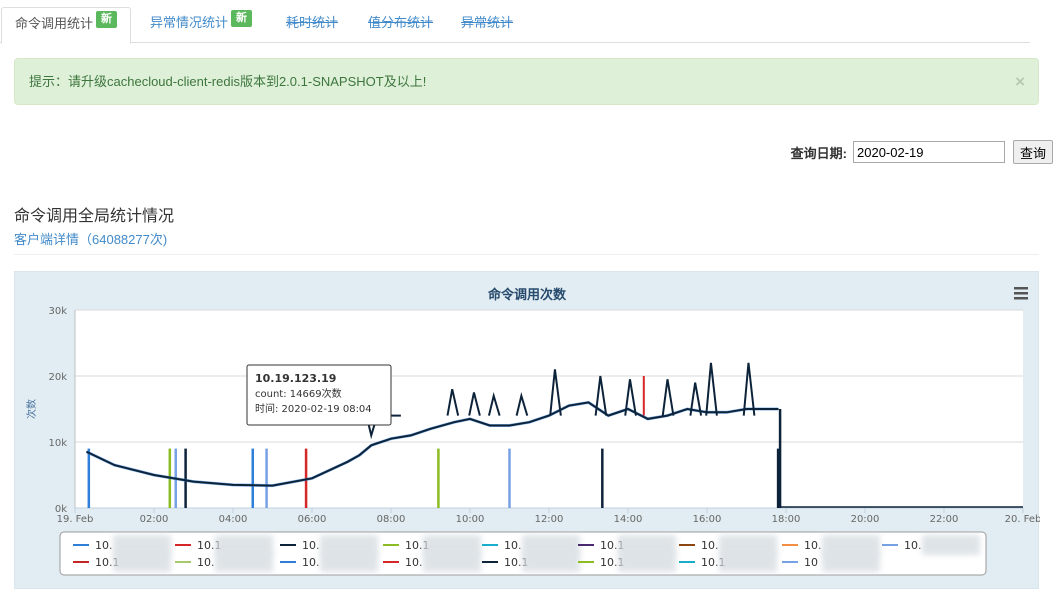  I want to click on tab-label: 命令调用统计, so click(54, 23).